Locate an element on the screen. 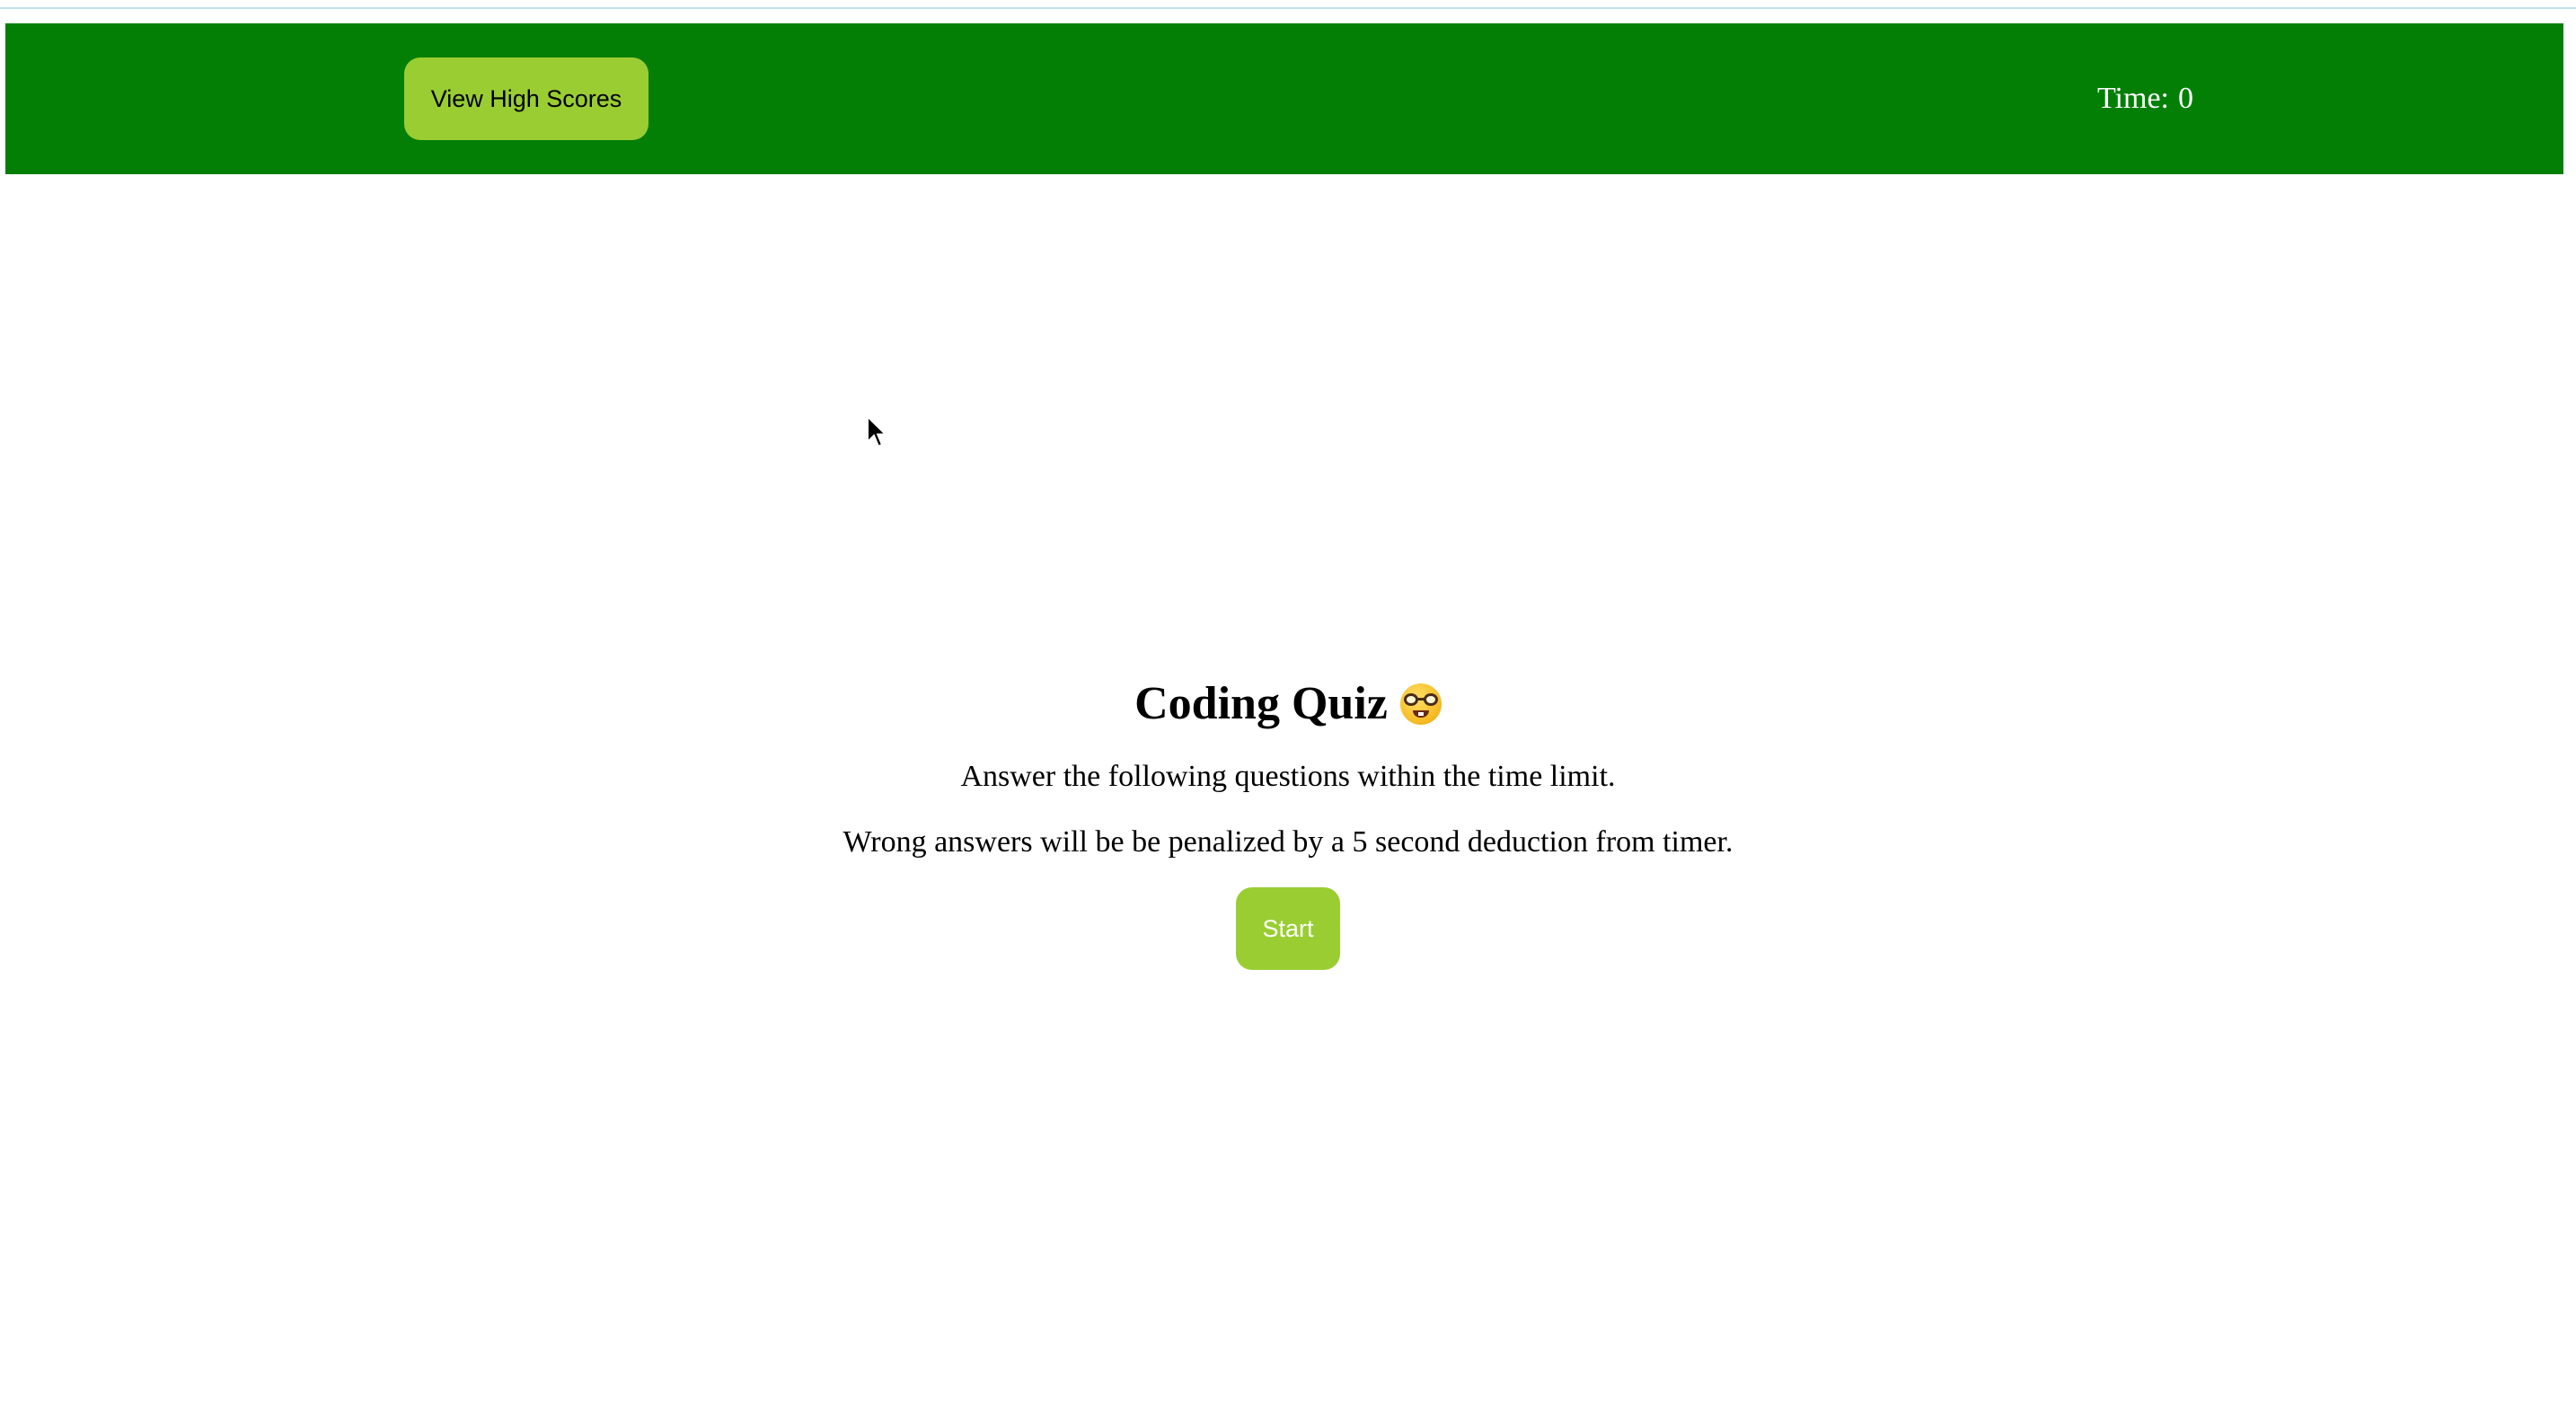 Image resolution: width=2576 pixels, height=1401 pixels. app-header: View High Scores Time: 0 is located at coordinates (1284, 98).